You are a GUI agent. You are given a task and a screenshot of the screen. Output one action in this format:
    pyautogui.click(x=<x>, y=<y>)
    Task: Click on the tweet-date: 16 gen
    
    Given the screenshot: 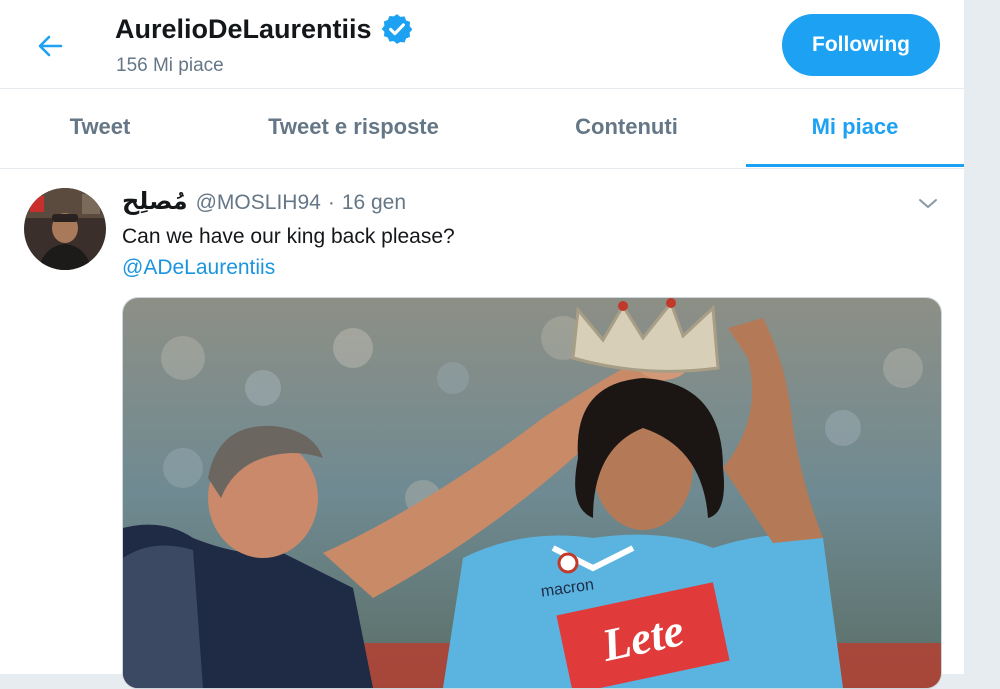 What is the action you would take?
    pyautogui.click(x=374, y=203)
    